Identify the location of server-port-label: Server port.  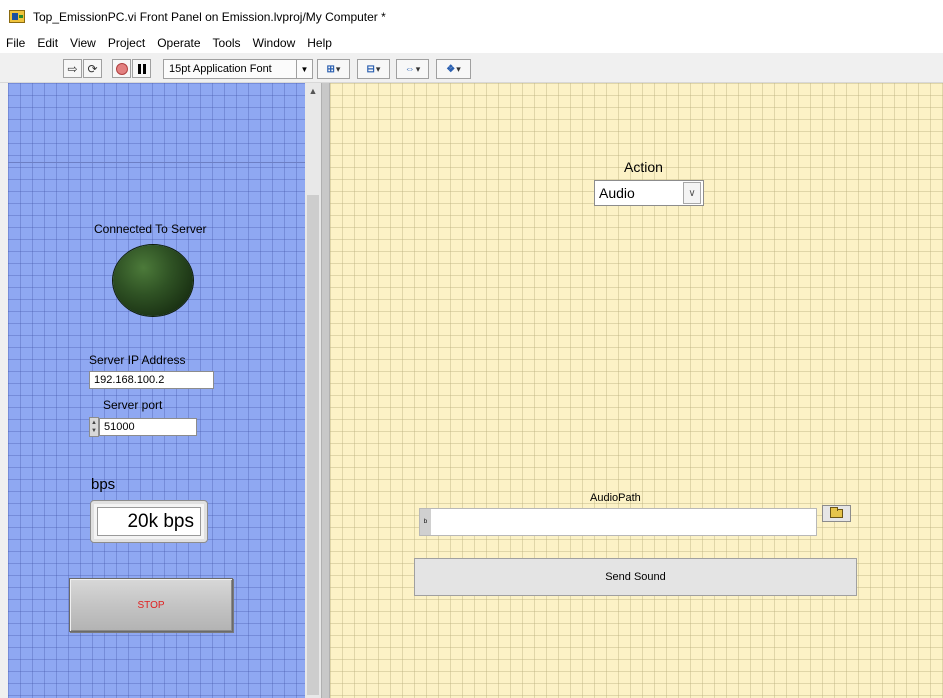
(133, 405).